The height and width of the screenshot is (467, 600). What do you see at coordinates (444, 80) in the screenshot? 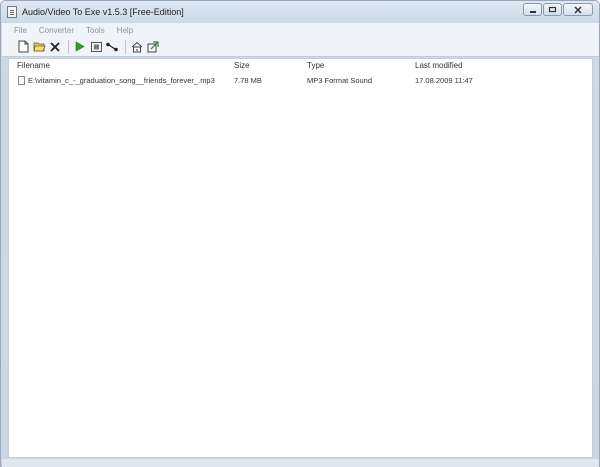
I see `file-modified: 17.08.2009 11:47` at bounding box center [444, 80].